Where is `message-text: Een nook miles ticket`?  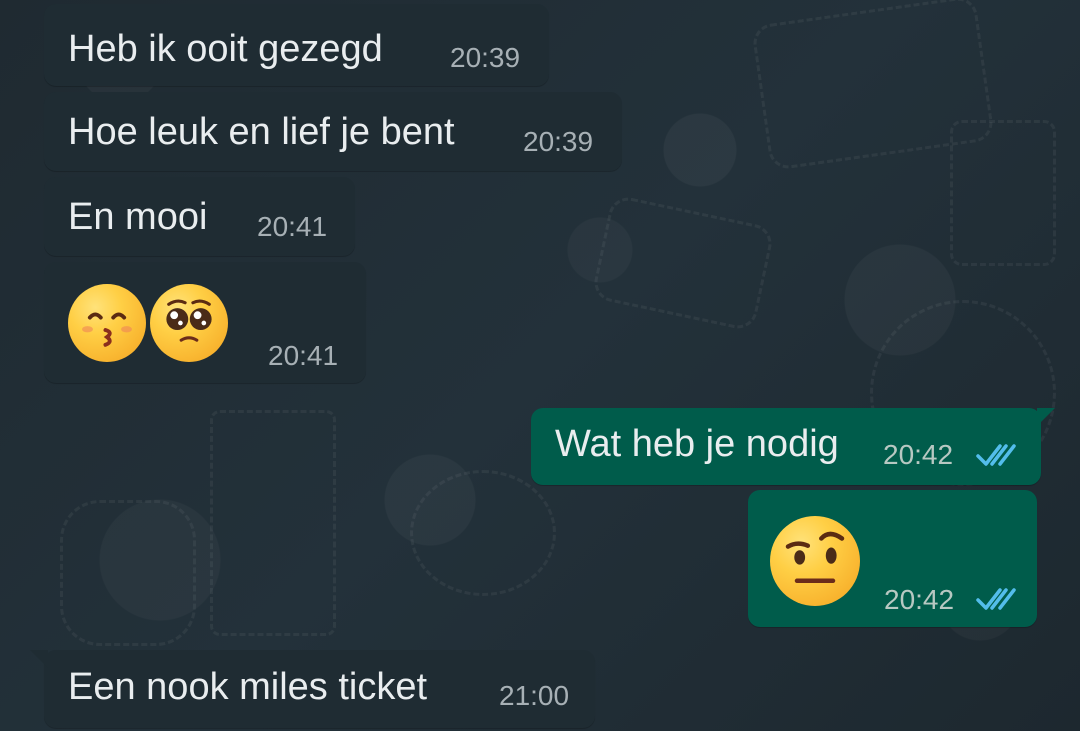
message-text: Een nook miles ticket is located at coordinates (248, 687).